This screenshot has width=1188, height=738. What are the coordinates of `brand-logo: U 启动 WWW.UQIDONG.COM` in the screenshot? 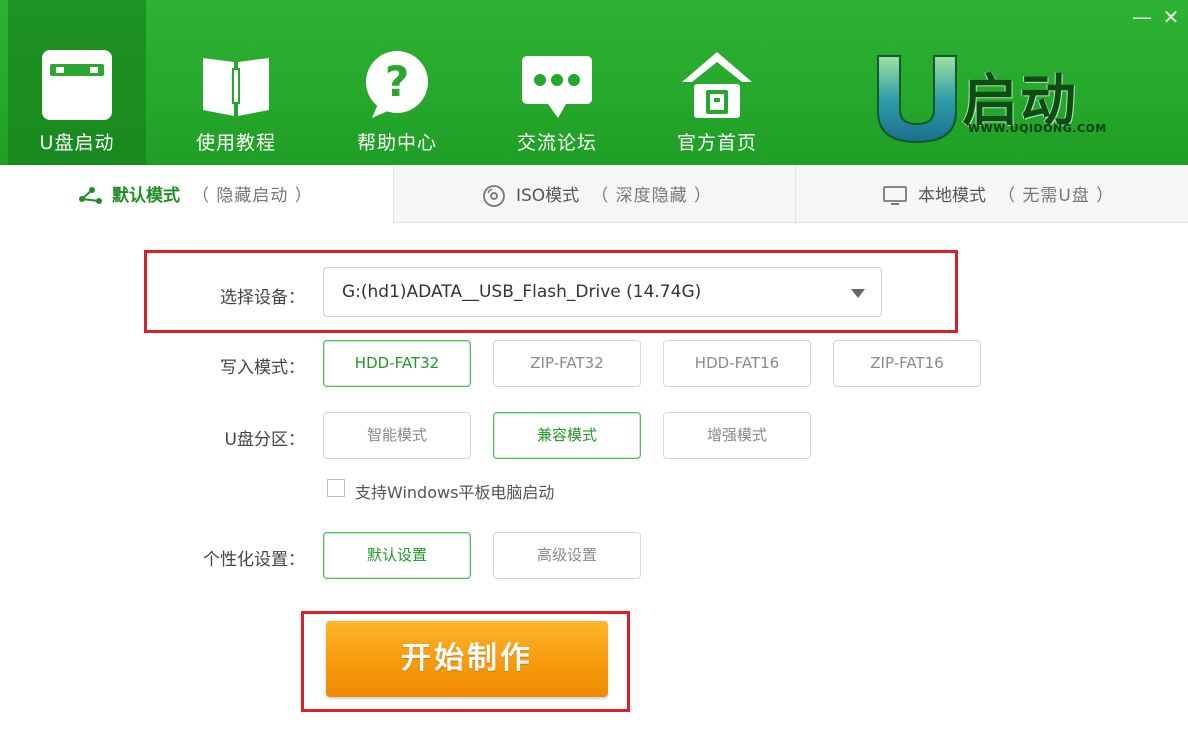 It's located at (1000, 97).